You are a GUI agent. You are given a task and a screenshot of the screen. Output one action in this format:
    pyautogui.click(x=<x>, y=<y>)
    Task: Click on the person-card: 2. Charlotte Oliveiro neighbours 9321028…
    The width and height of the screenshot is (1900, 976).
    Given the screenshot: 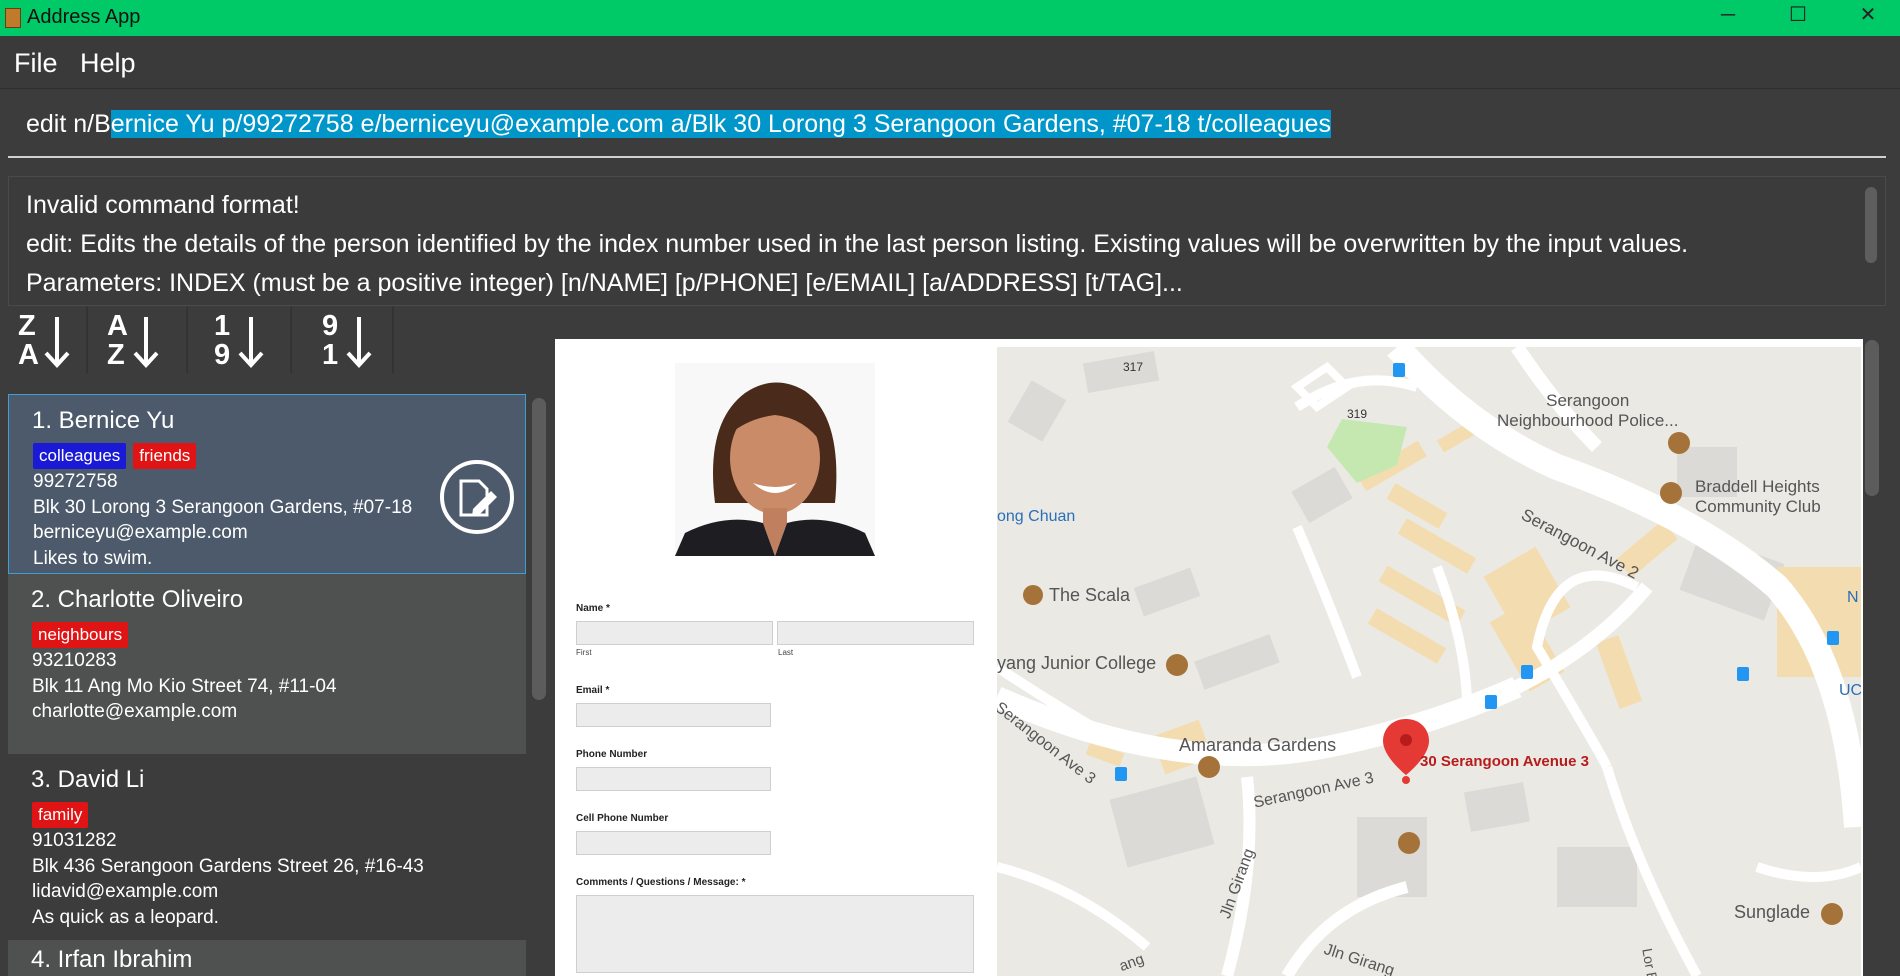 What is the action you would take?
    pyautogui.click(x=267, y=664)
    